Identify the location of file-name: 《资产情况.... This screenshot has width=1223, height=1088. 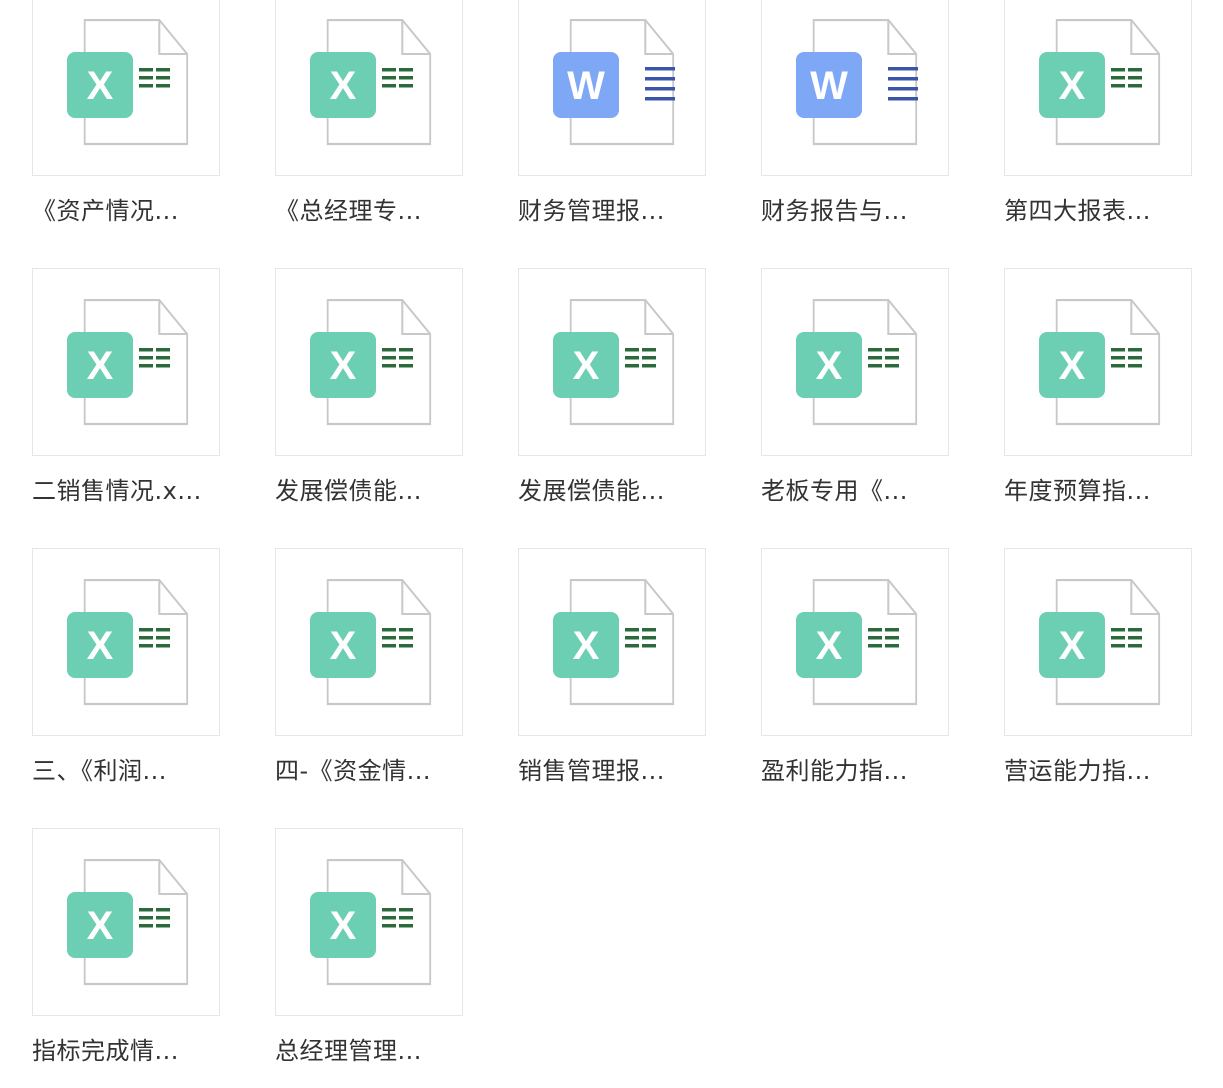
(126, 211).